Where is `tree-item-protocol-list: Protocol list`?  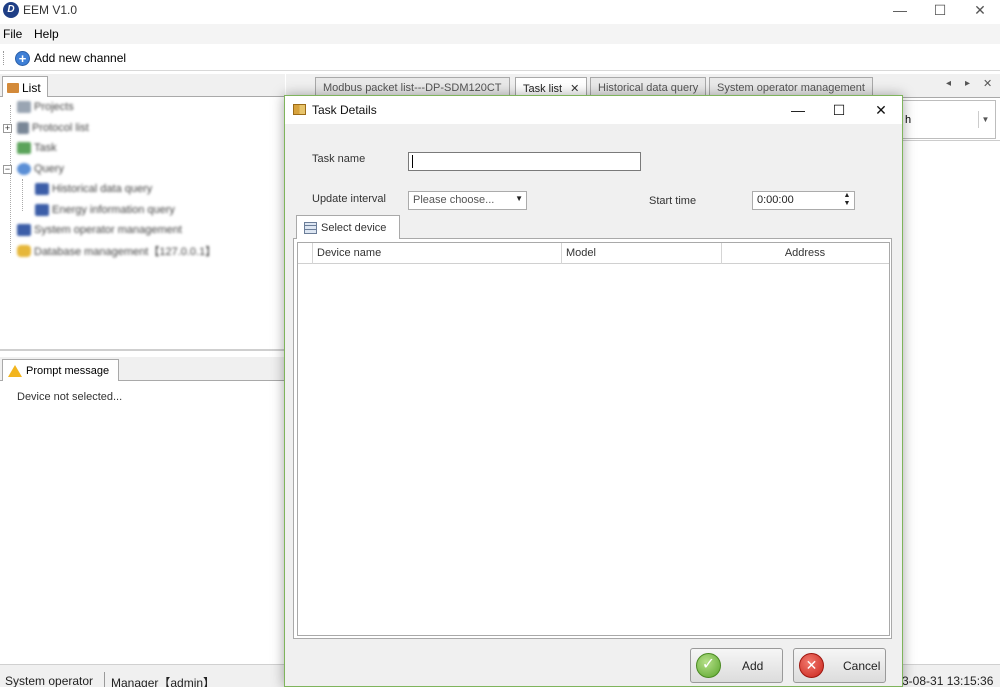
tree-item-protocol-list: Protocol list is located at coordinates (53, 128).